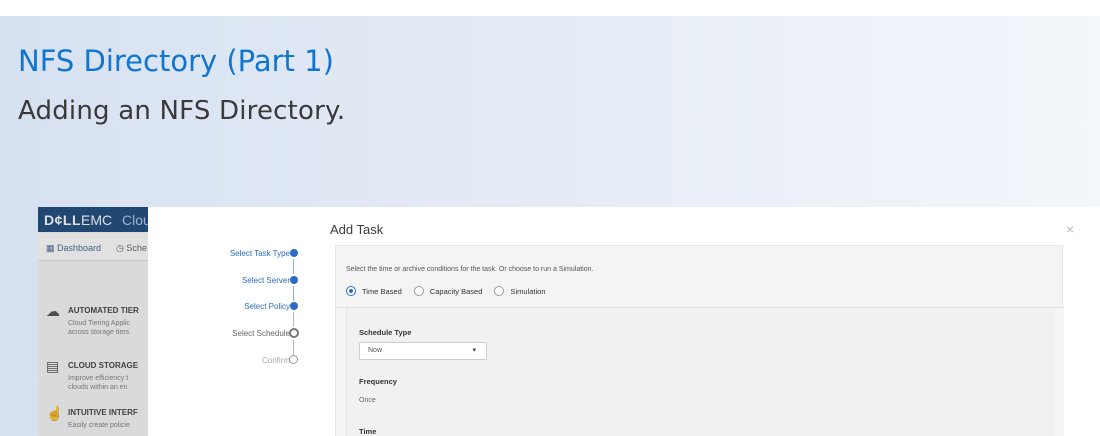 Image resolution: width=1100 pixels, height=436 pixels. Describe the element at coordinates (260, 253) in the screenshot. I see `step-select-task-type: Select Task Type` at that location.